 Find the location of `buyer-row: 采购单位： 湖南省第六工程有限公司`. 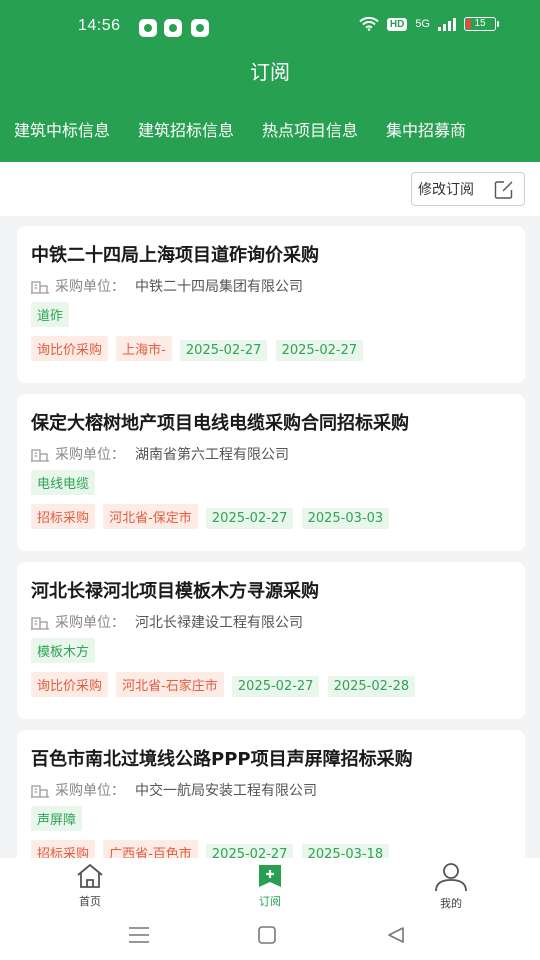

buyer-row: 采购单位： 湖南省第六工程有限公司 is located at coordinates (271, 454).